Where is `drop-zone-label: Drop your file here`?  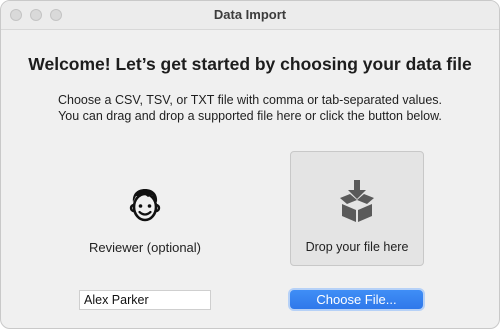
drop-zone-label: Drop your file here is located at coordinates (357, 247).